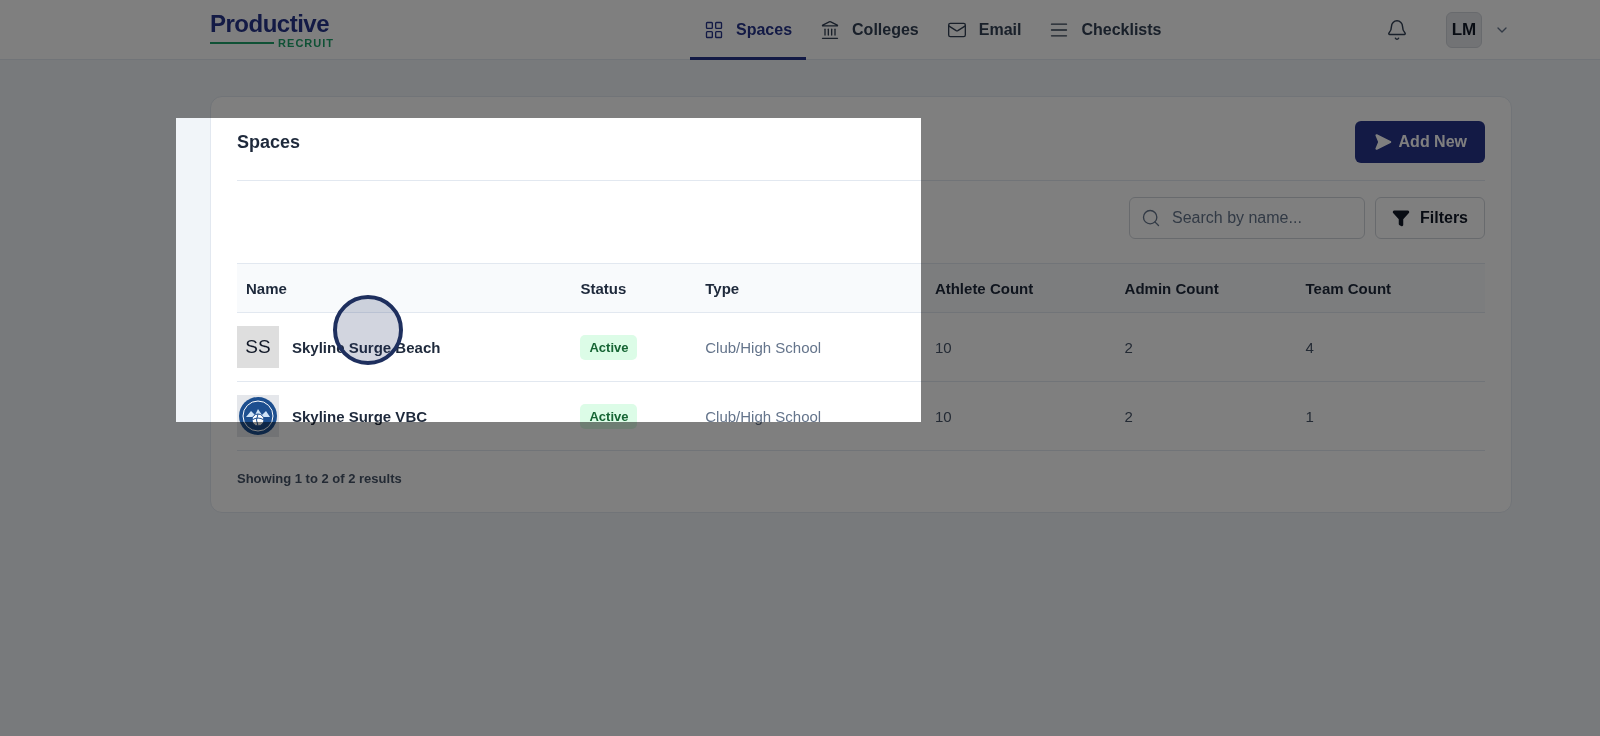 The width and height of the screenshot is (1600, 736). Describe the element at coordinates (1309, 416) in the screenshot. I see `table-cell: 1` at that location.